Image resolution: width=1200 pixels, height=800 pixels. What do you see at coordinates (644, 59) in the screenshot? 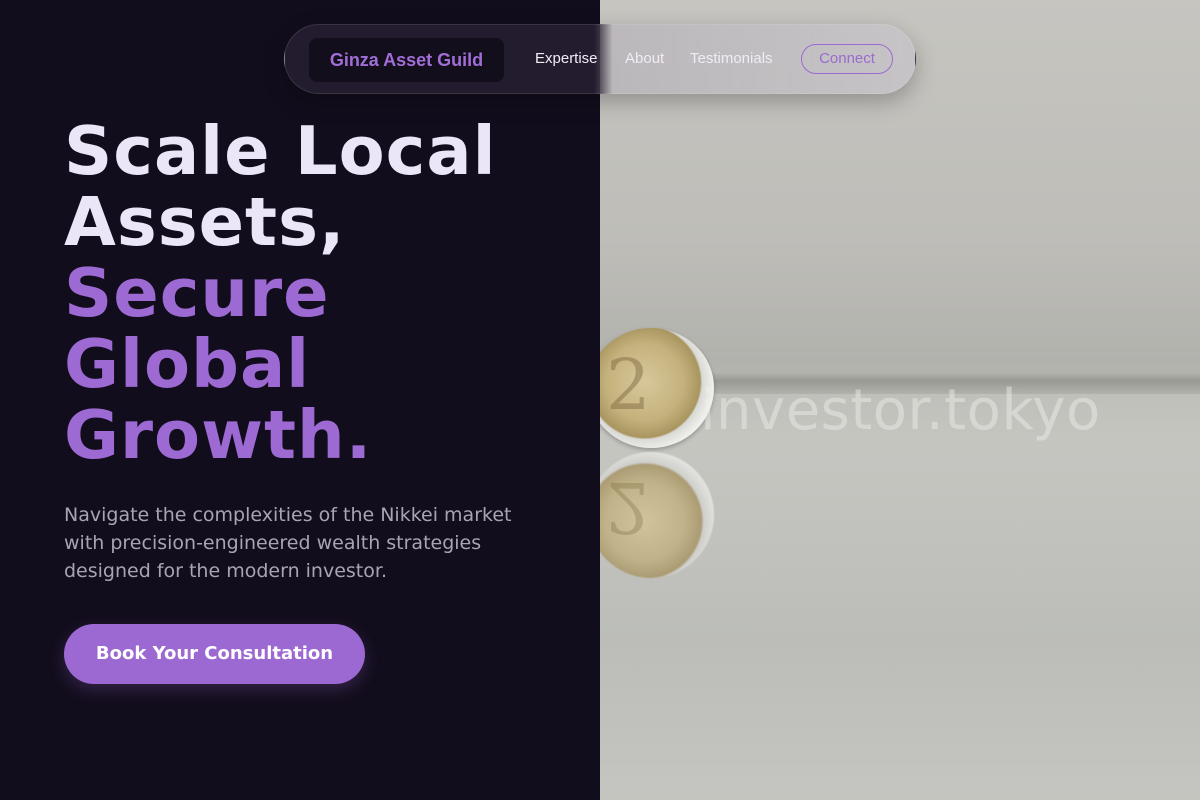
I see `nav-link-about: About` at bounding box center [644, 59].